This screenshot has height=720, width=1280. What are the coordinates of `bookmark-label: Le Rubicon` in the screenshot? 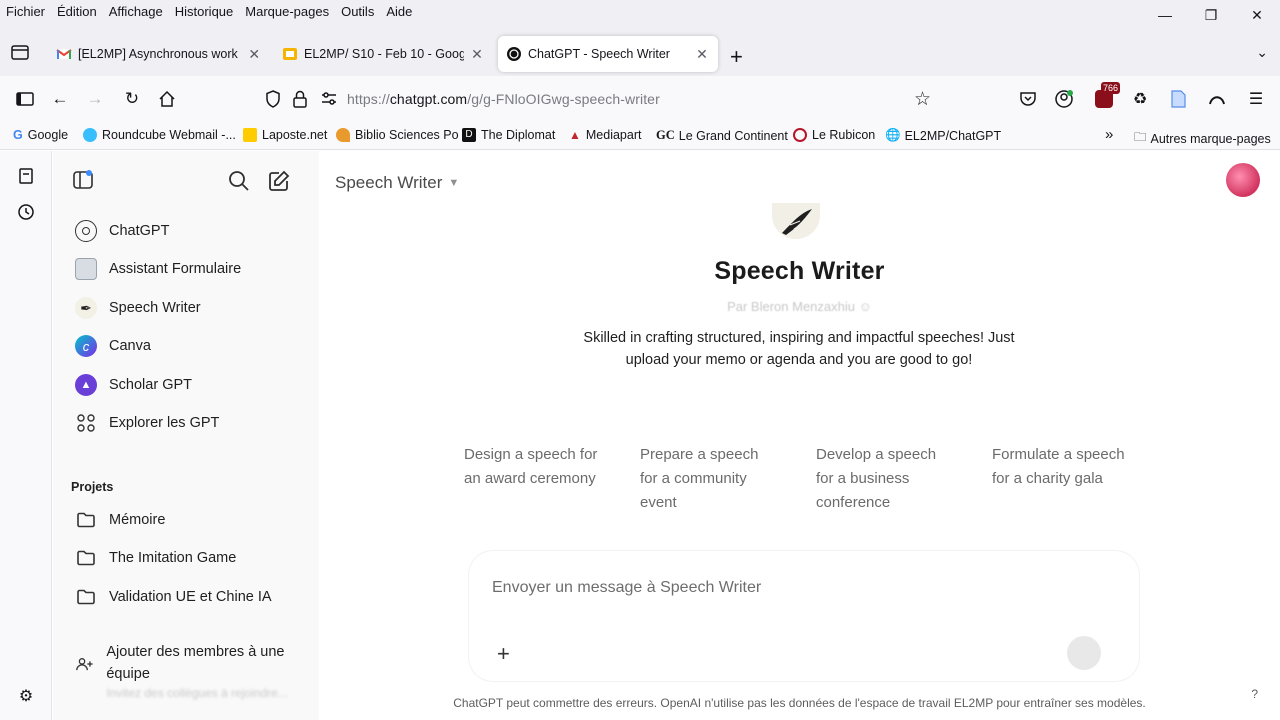 It's located at (844, 135).